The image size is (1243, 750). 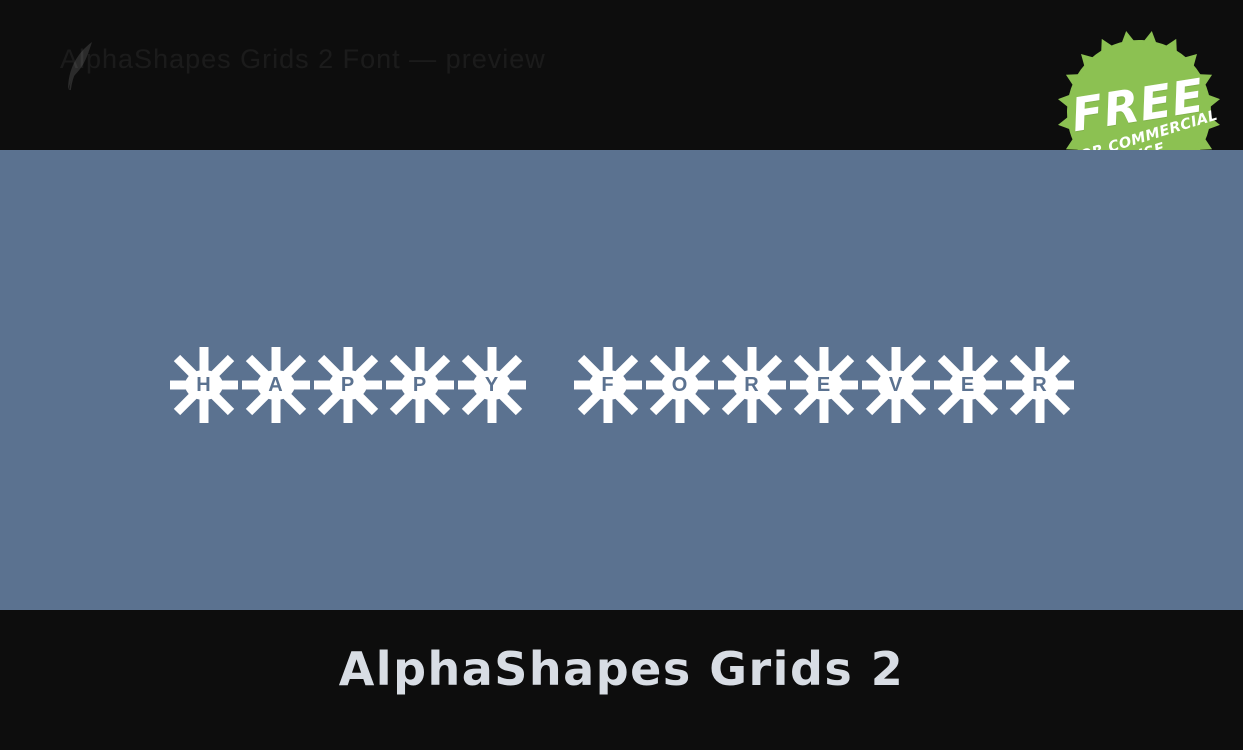 I want to click on glyph-tile: A, so click(x=276, y=385).